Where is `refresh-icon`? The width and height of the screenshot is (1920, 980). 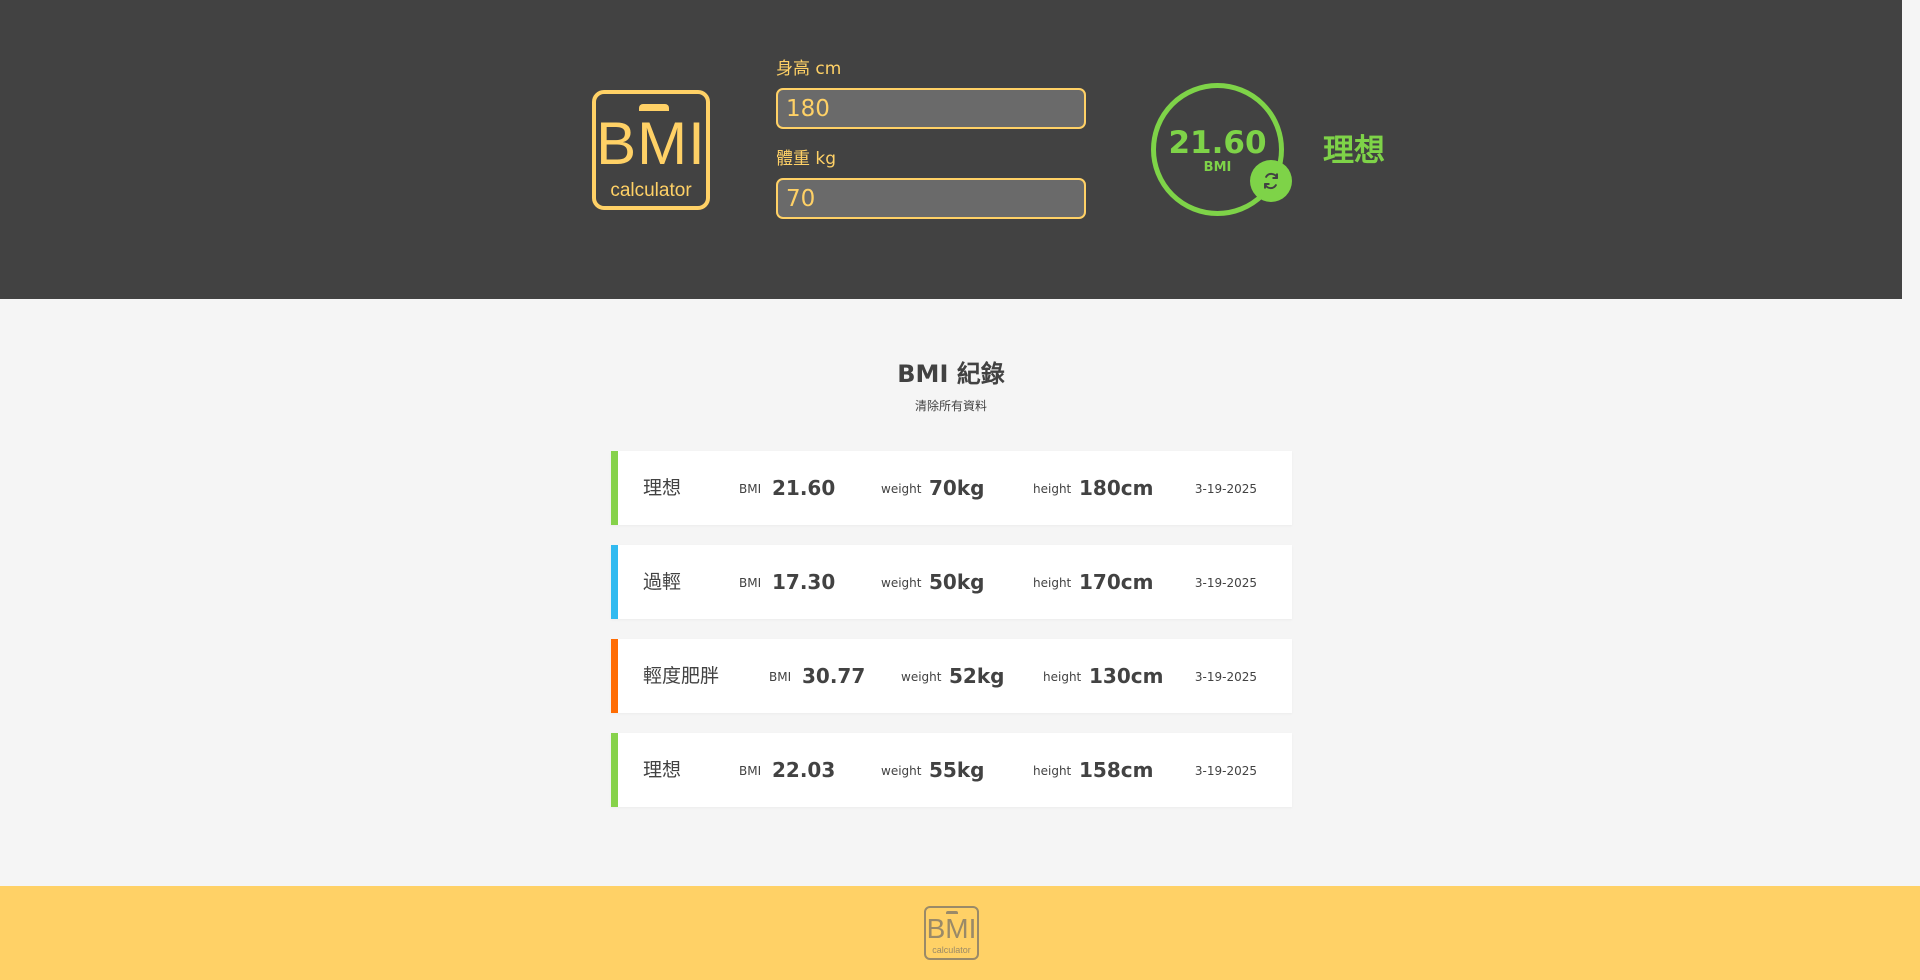 refresh-icon is located at coordinates (1271, 181).